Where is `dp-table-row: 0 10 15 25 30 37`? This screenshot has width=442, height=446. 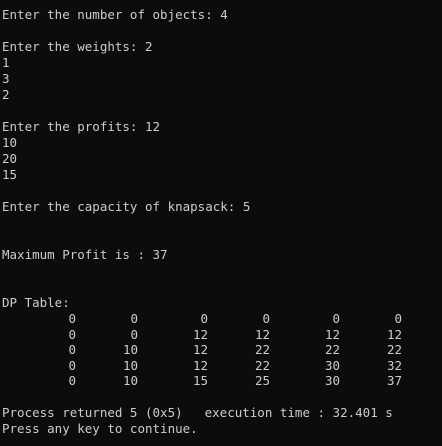
dp-table-row: 0 10 15 25 30 37 is located at coordinates (222, 381).